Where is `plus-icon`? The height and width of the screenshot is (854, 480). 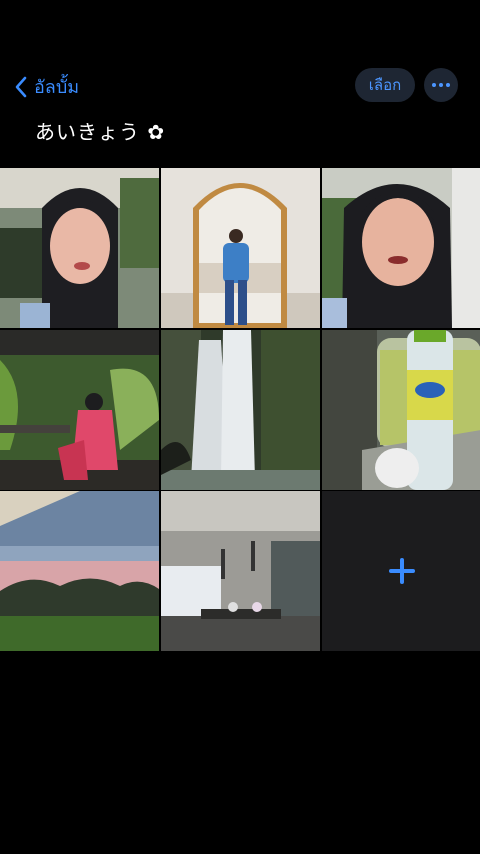 plus-icon is located at coordinates (401, 571).